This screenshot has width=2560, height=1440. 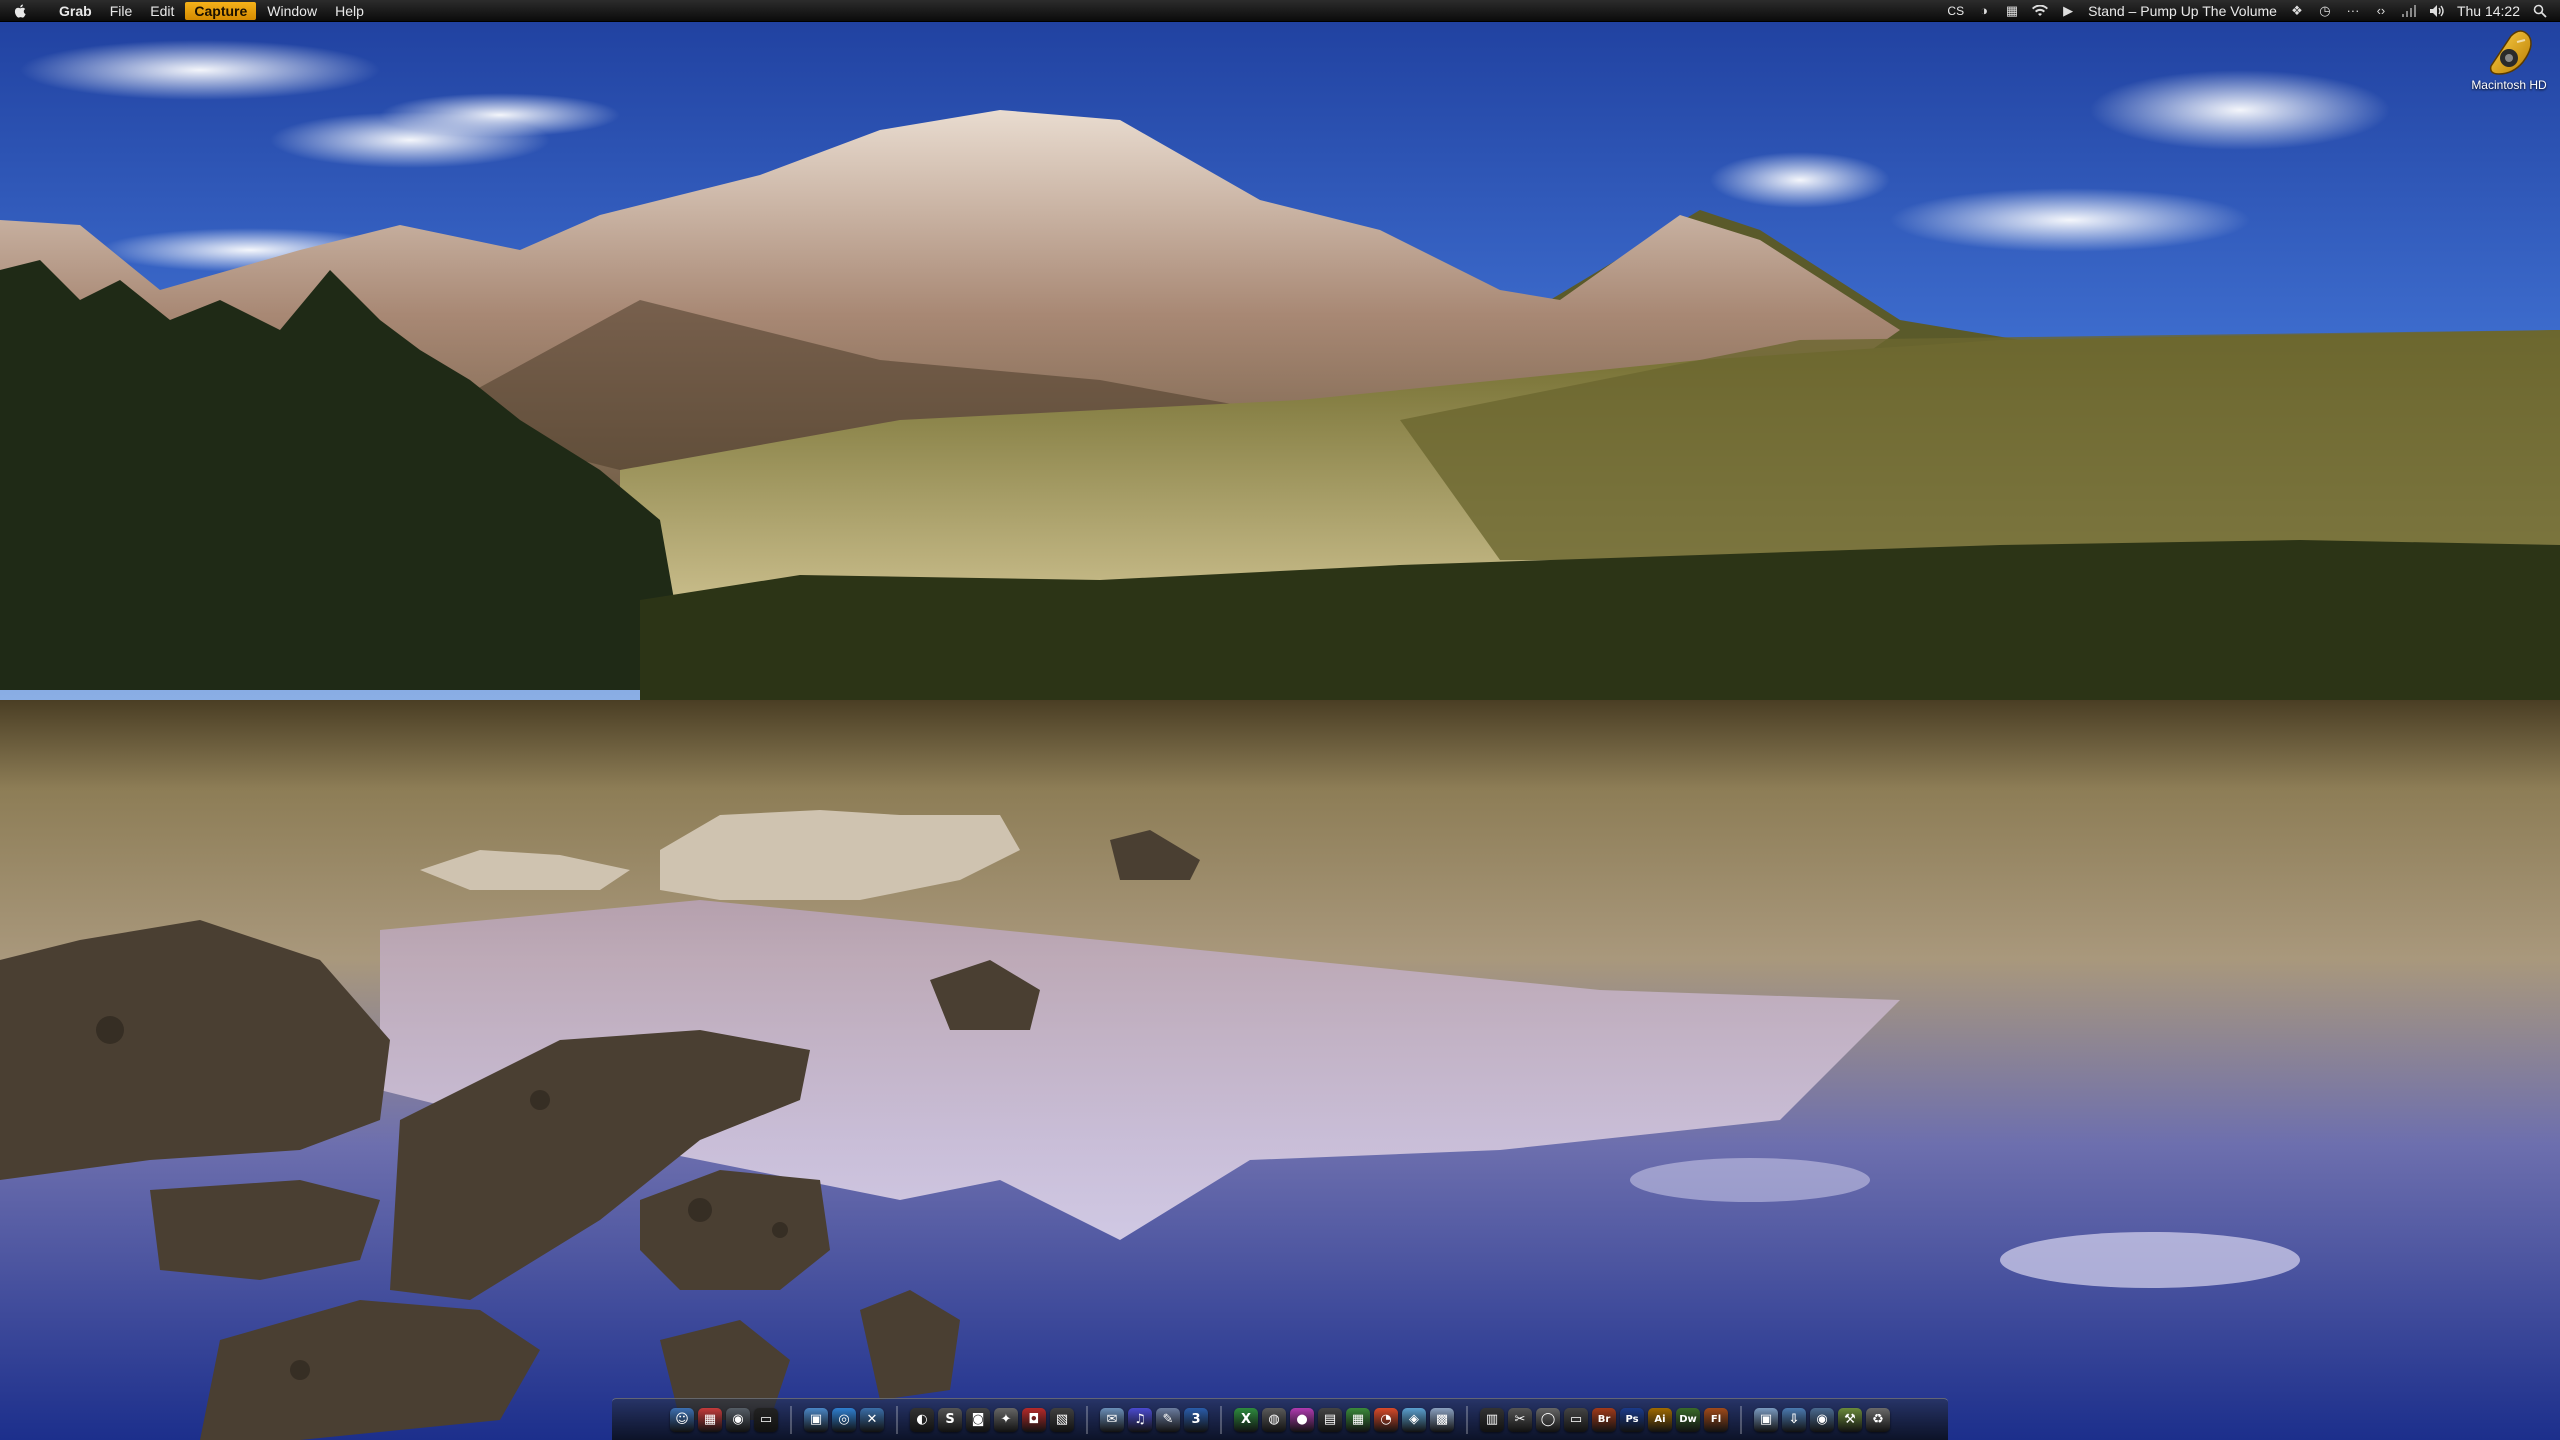 What do you see at coordinates (1520, 1419) in the screenshot?
I see `tools-icon: ✂` at bounding box center [1520, 1419].